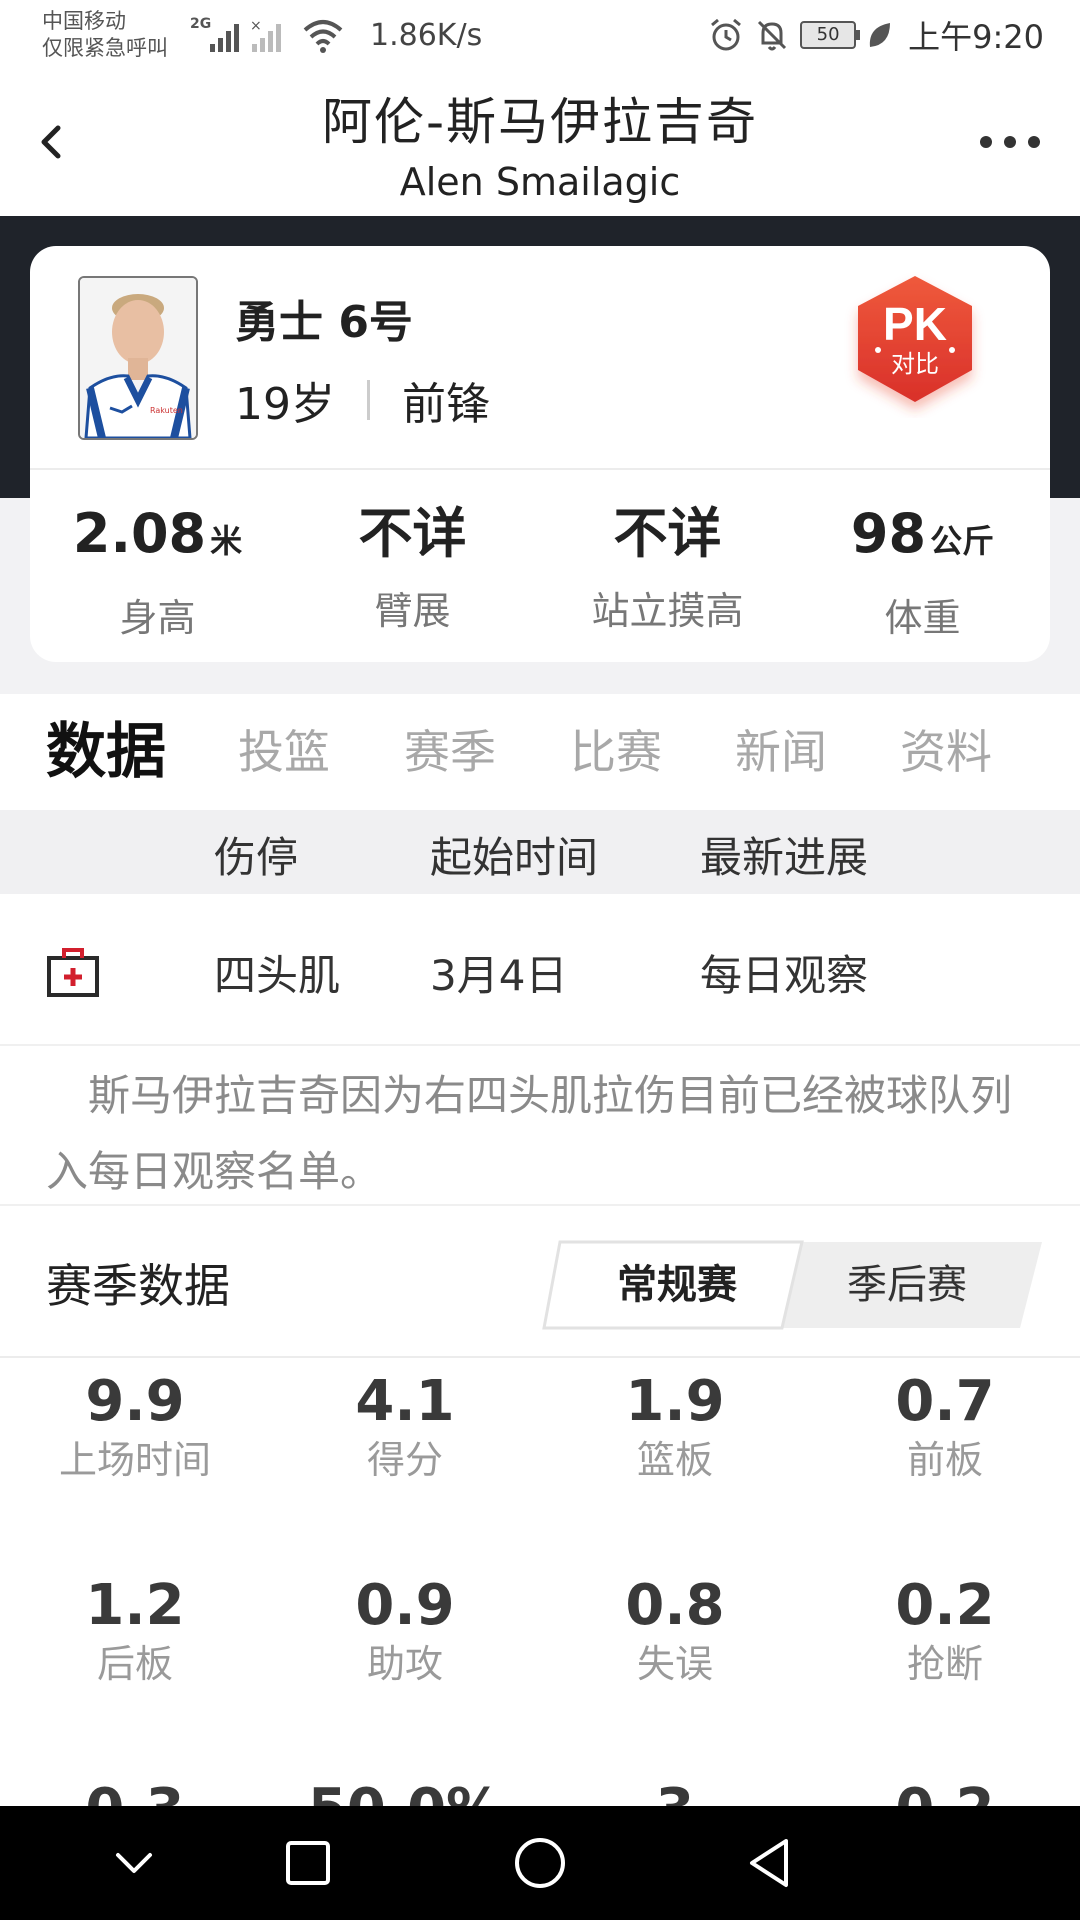 Image resolution: width=1080 pixels, height=1920 pixels. Describe the element at coordinates (499, 975) in the screenshot. I see `injury-start-date: 3月4日` at that location.